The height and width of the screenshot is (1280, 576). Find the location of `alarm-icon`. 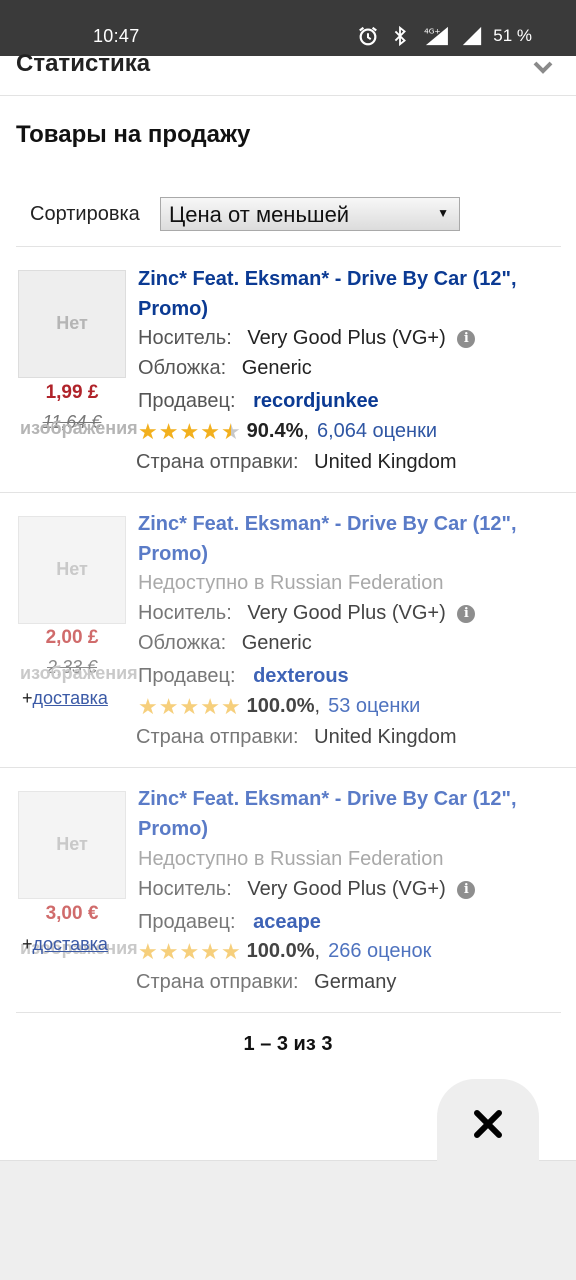

alarm-icon is located at coordinates (368, 36).